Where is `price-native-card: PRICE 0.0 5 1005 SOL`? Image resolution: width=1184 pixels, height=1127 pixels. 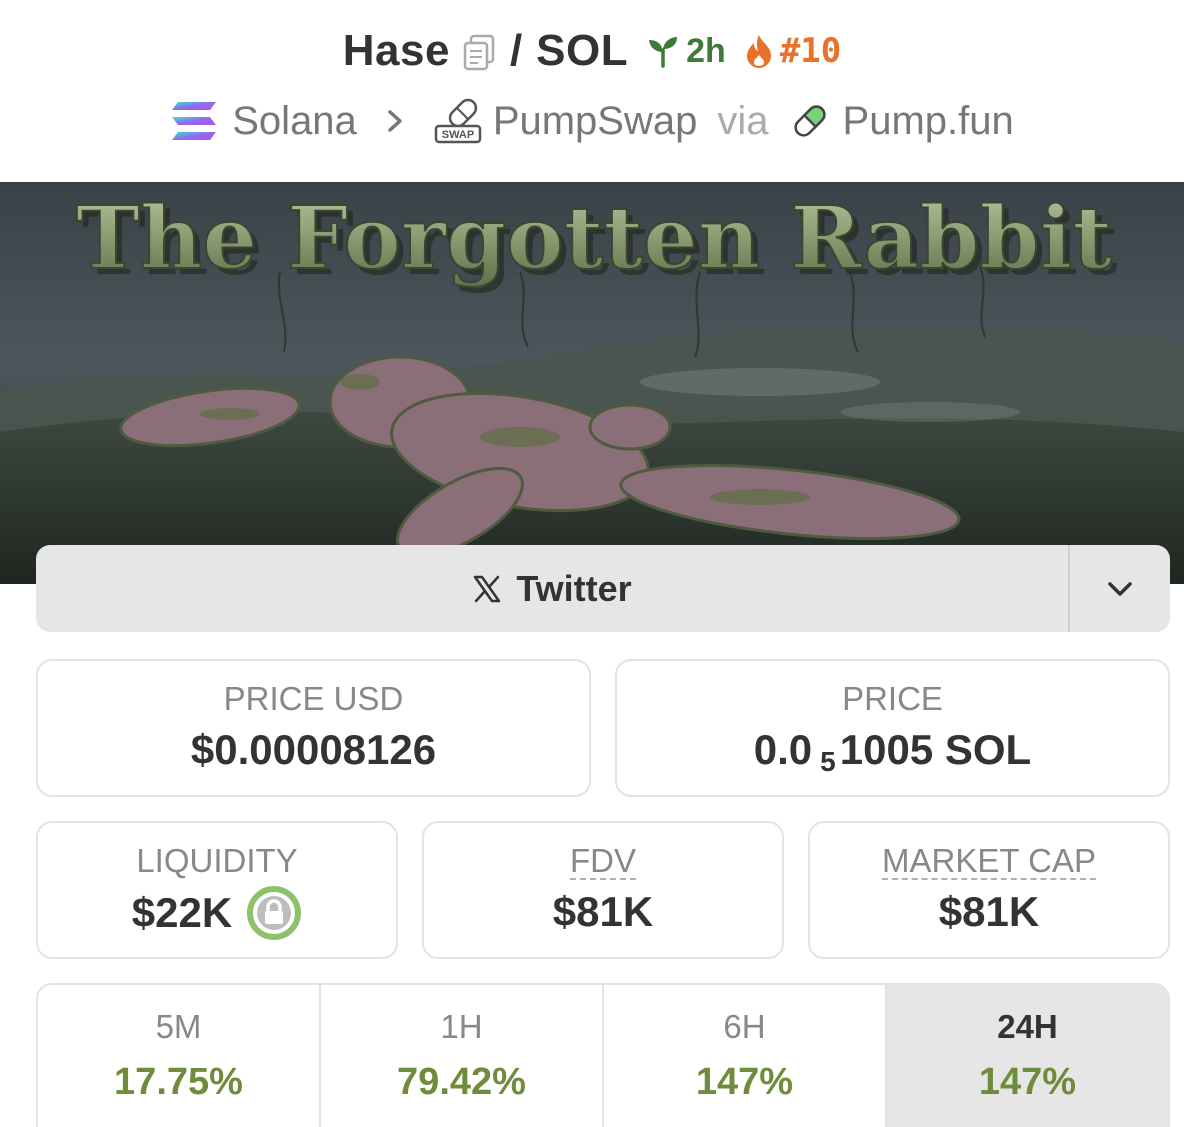 price-native-card: PRICE 0.0 5 1005 SOL is located at coordinates (892, 728).